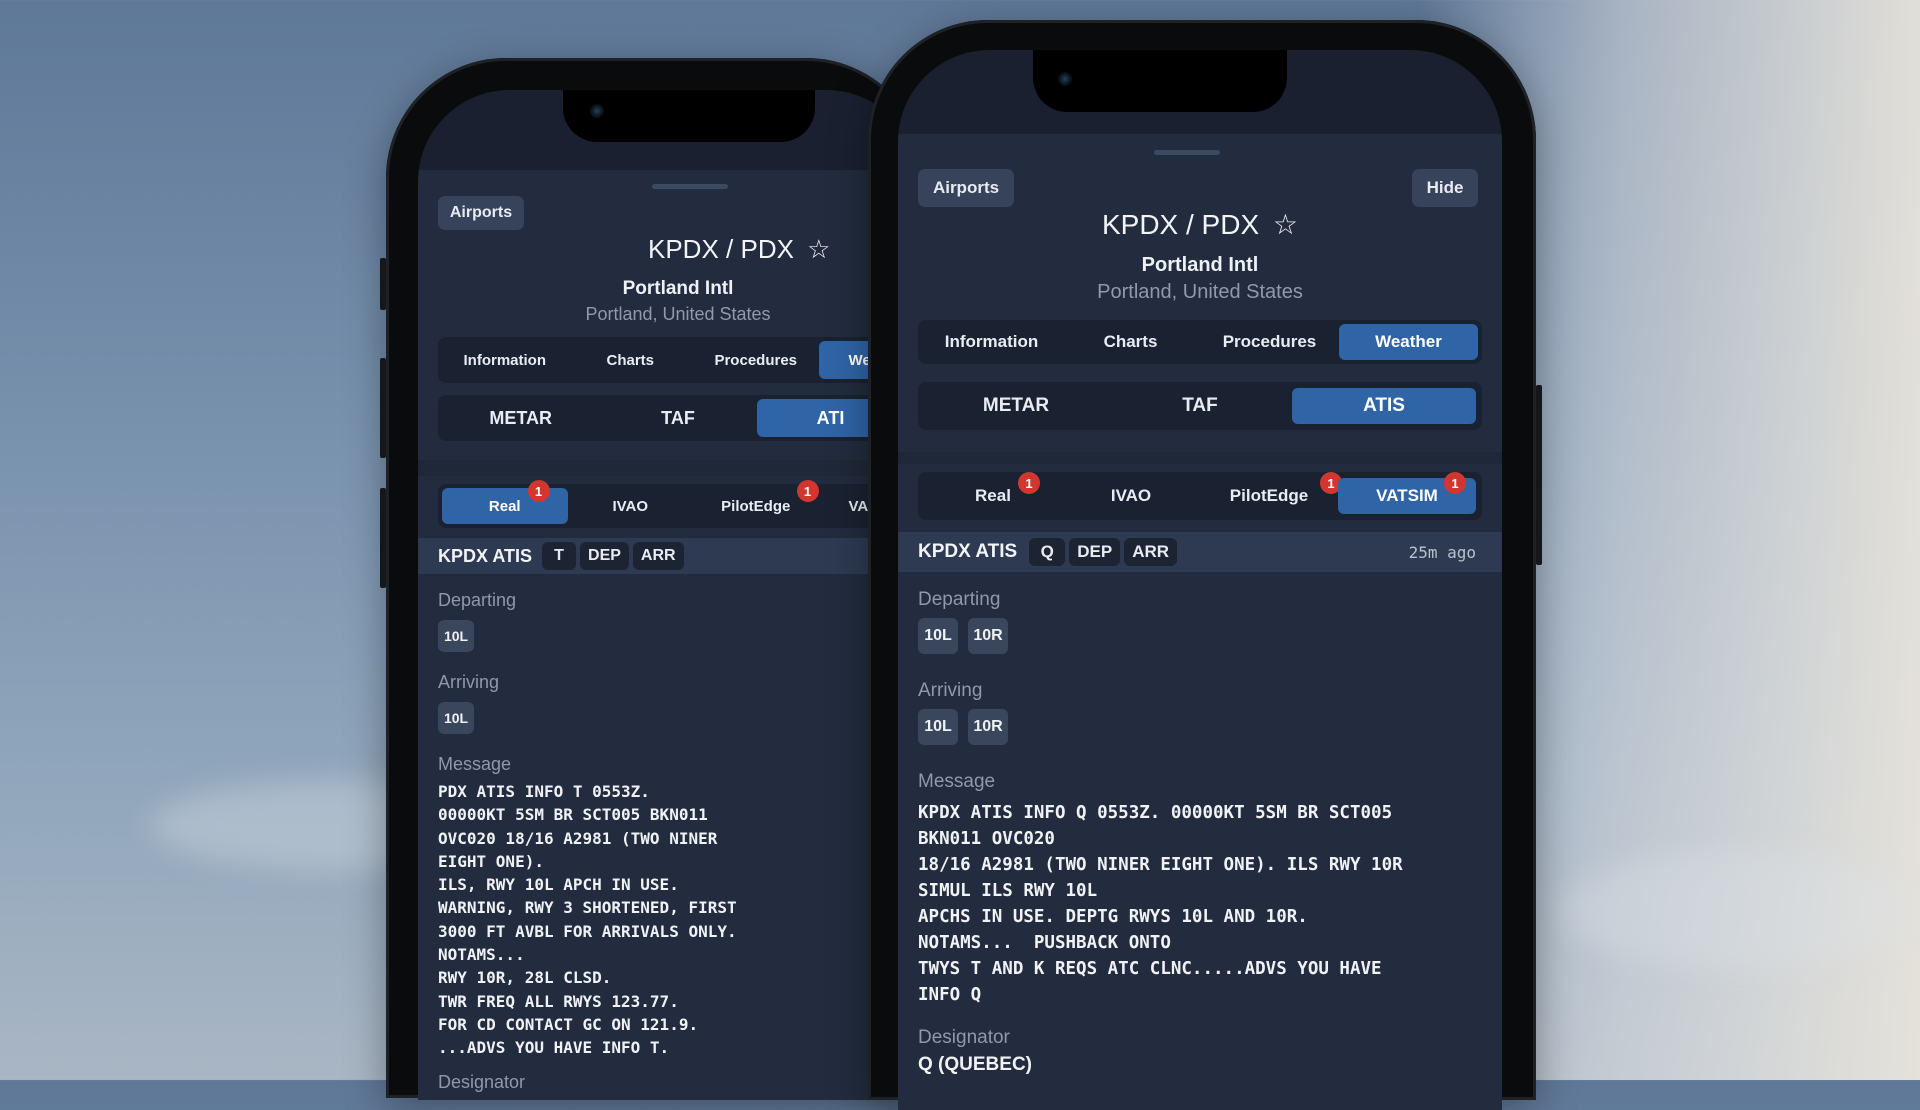  What do you see at coordinates (1442, 552) in the screenshot?
I see `atis-age: 25m ago` at bounding box center [1442, 552].